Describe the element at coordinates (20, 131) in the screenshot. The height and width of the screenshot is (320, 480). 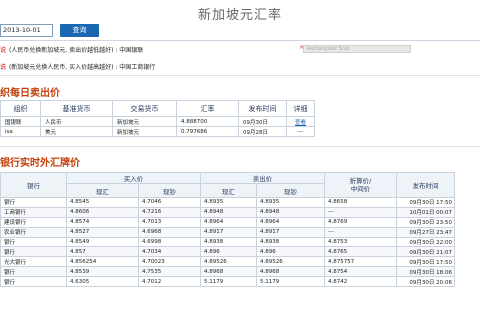
I see `org-cell: isa` at that location.